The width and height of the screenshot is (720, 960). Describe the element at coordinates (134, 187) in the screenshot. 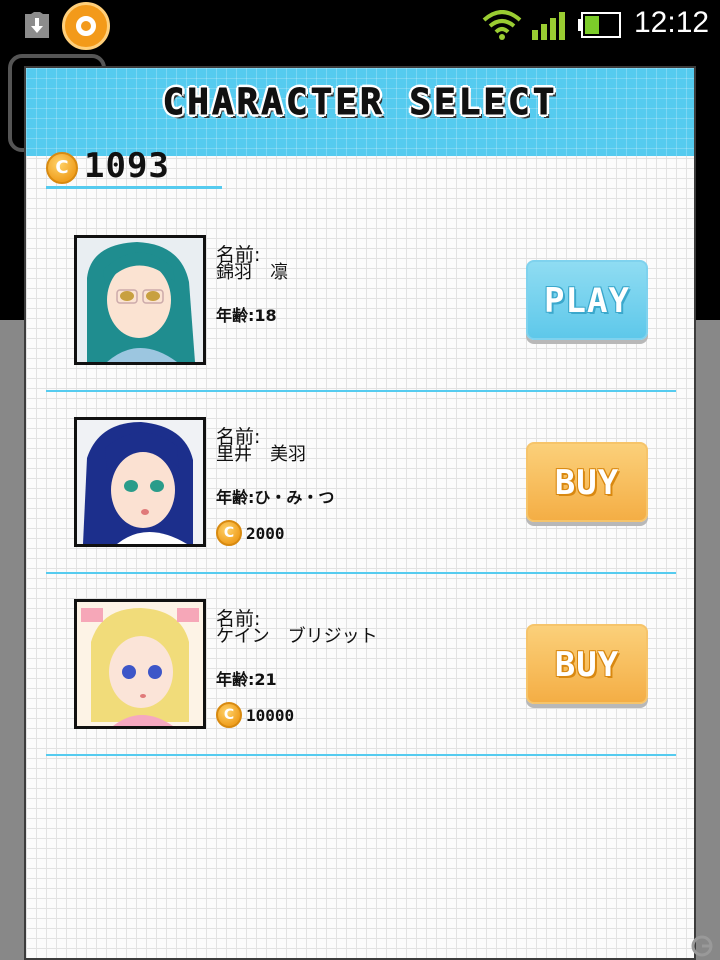

I see `balance-underline` at that location.